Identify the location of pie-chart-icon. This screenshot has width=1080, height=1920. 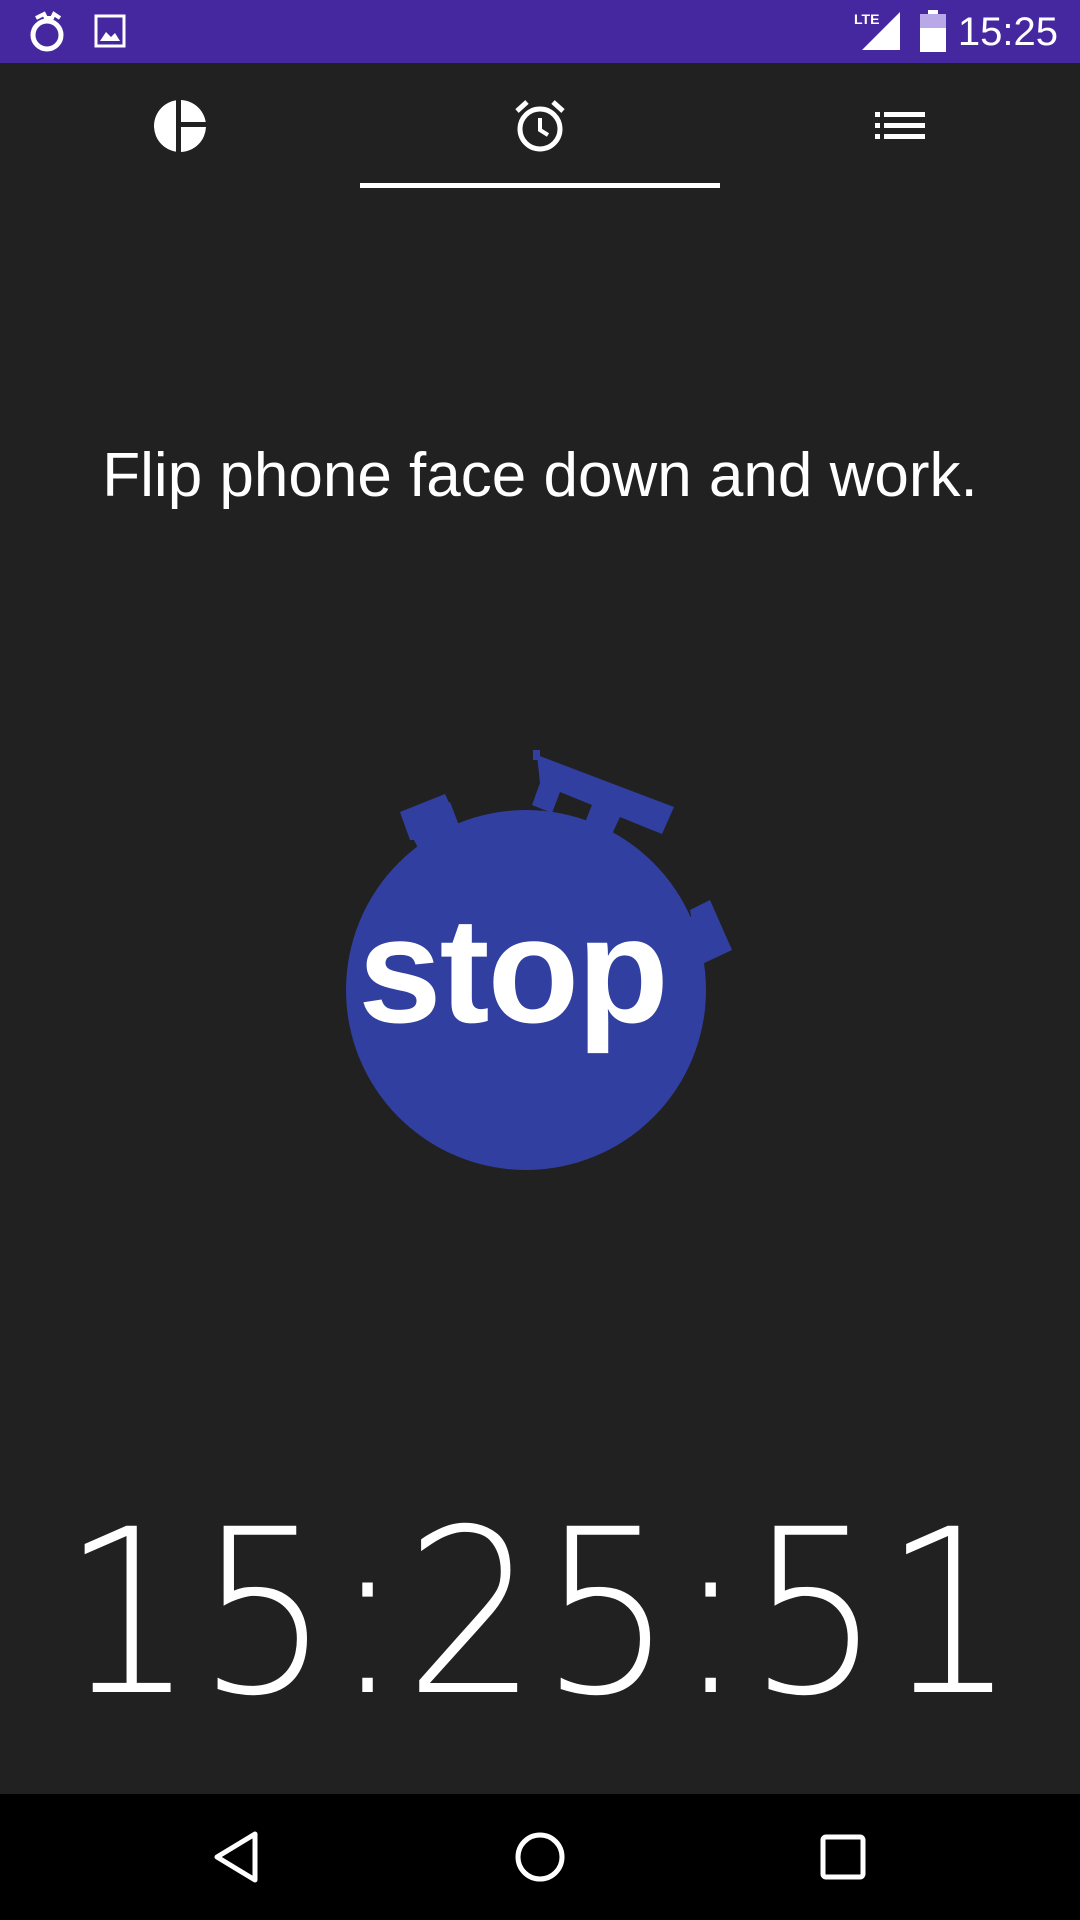
(181, 126).